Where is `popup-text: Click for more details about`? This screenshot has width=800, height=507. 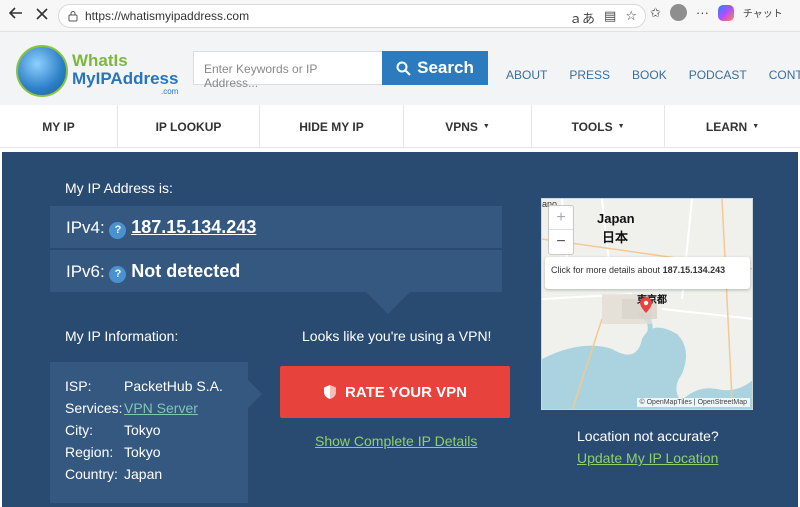 popup-text: Click for more details about is located at coordinates (606, 270).